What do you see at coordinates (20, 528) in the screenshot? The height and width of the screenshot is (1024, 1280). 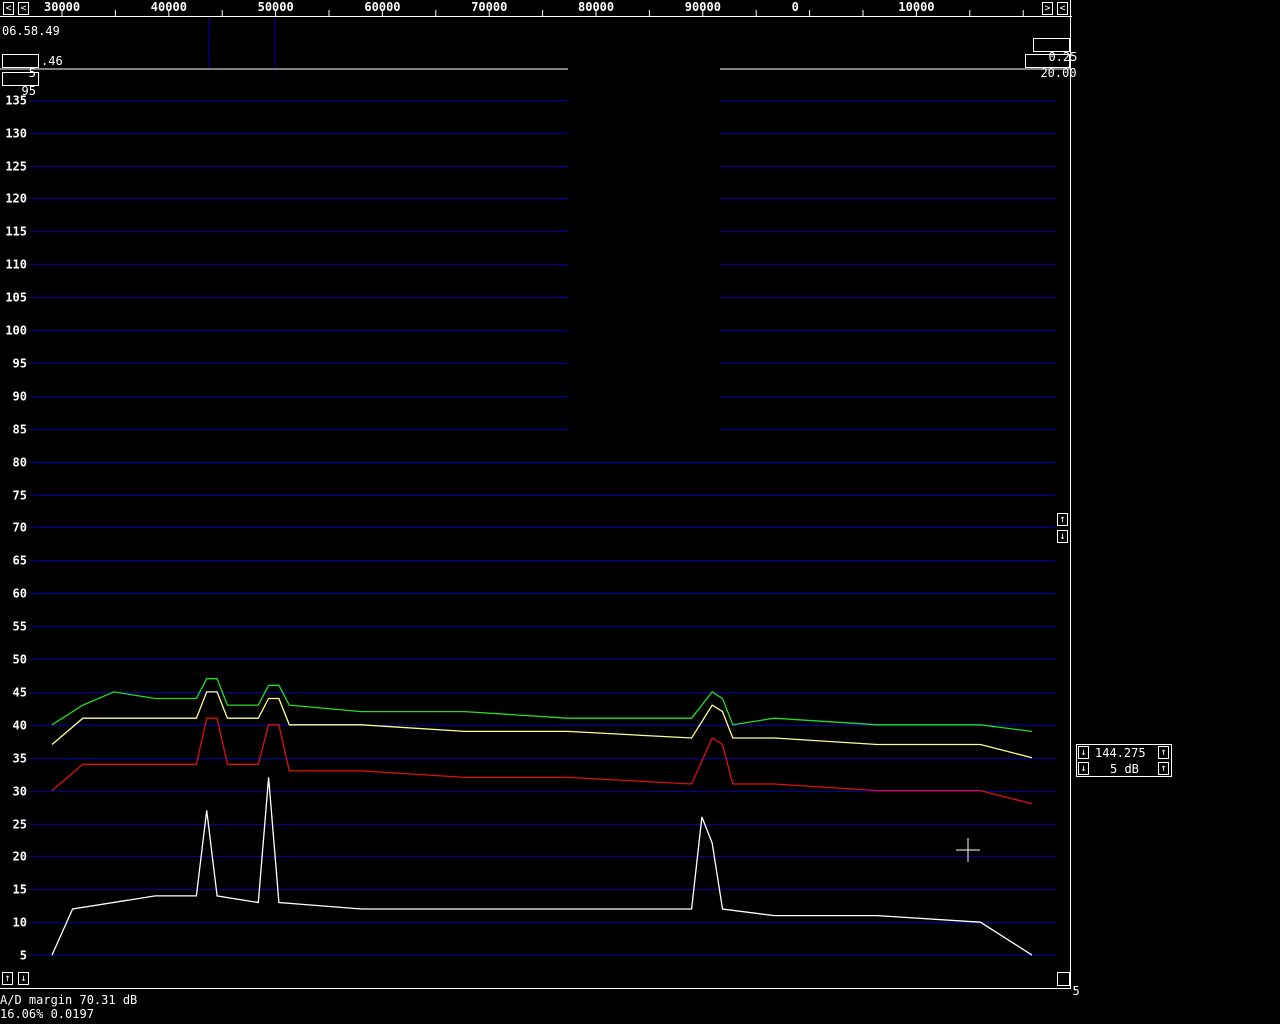 I see `y-axis-label: 70` at bounding box center [20, 528].